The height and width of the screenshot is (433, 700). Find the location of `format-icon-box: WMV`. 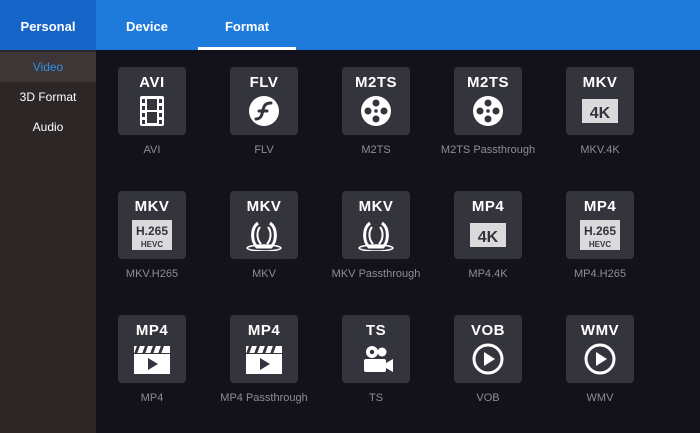

format-icon-box: WMV is located at coordinates (600, 349).